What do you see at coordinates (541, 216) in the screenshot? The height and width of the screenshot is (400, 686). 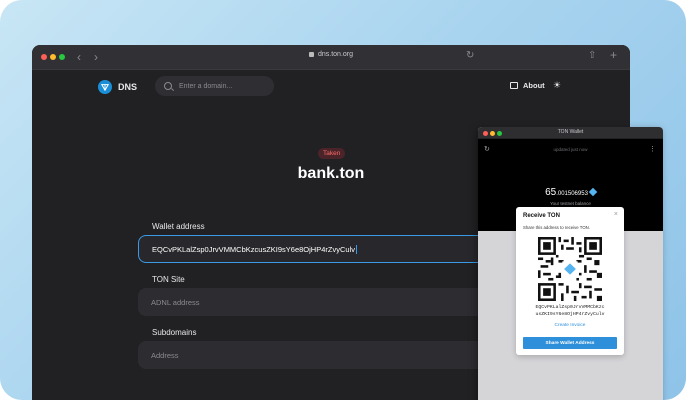 I see `modal-title: Receive TON` at bounding box center [541, 216].